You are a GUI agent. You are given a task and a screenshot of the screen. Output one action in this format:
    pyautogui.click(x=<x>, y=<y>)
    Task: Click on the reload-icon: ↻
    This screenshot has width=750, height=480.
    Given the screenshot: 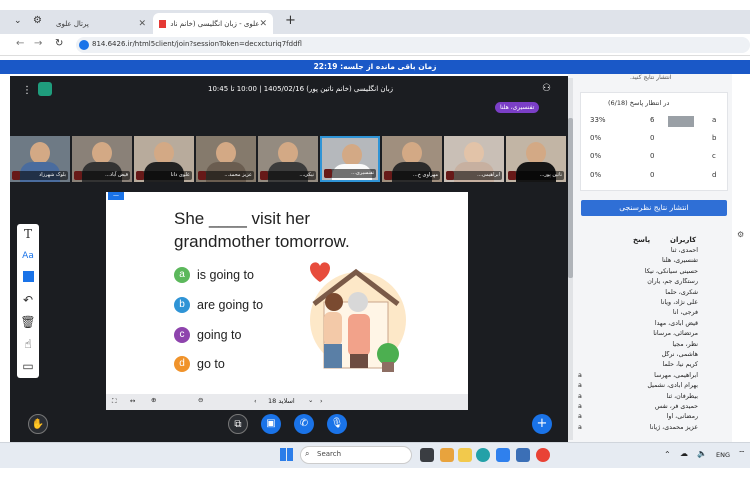 What is the action you would take?
    pyautogui.click(x=59, y=43)
    